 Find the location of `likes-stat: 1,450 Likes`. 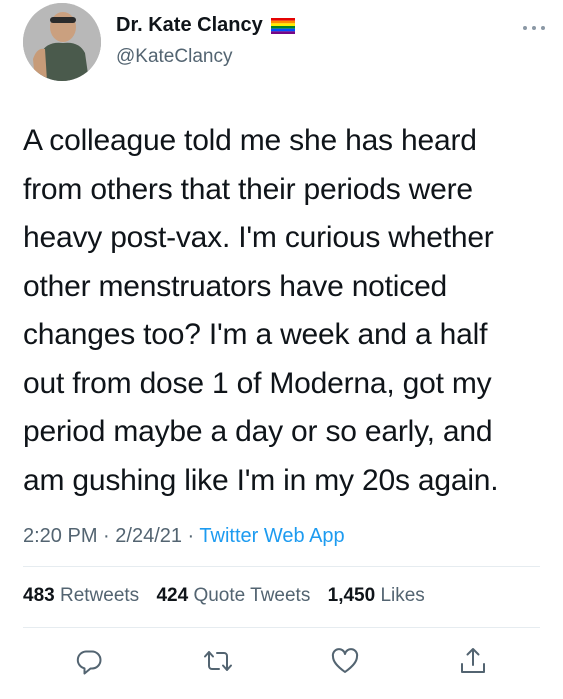

likes-stat: 1,450 Likes is located at coordinates (376, 595).